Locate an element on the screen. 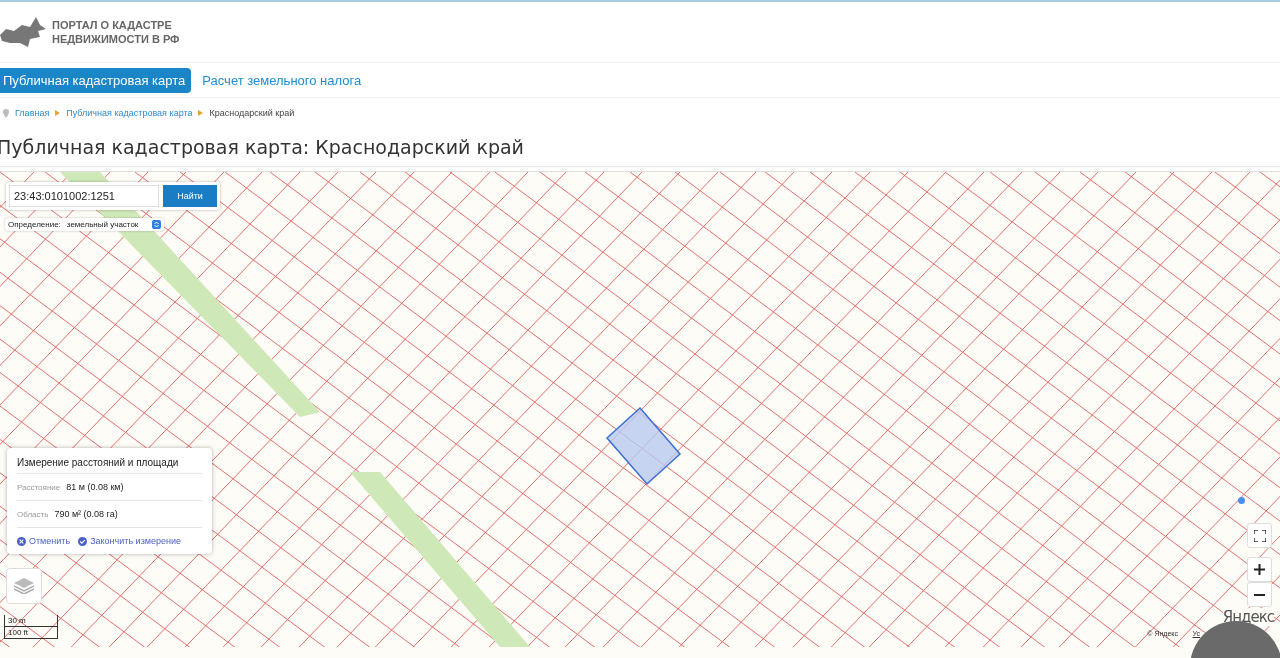 The height and width of the screenshot is (658, 1280). breadcrumb-link: Главная is located at coordinates (32, 113).